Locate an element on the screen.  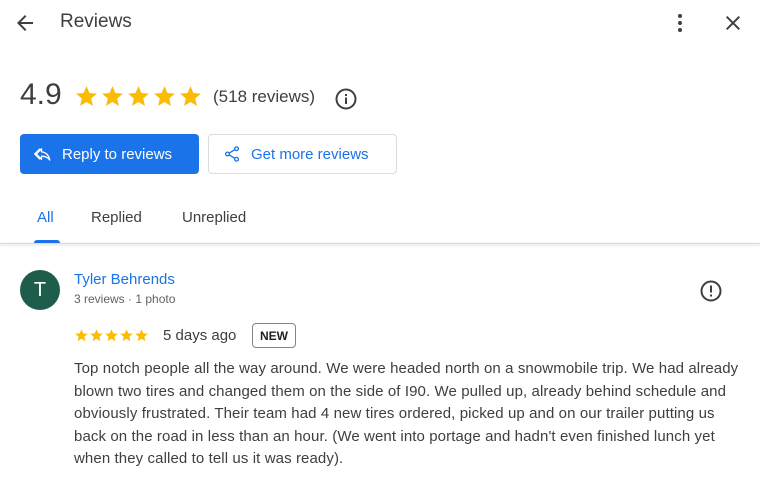
get-more-reviews-button: Get more reviews is located at coordinates (302, 154).